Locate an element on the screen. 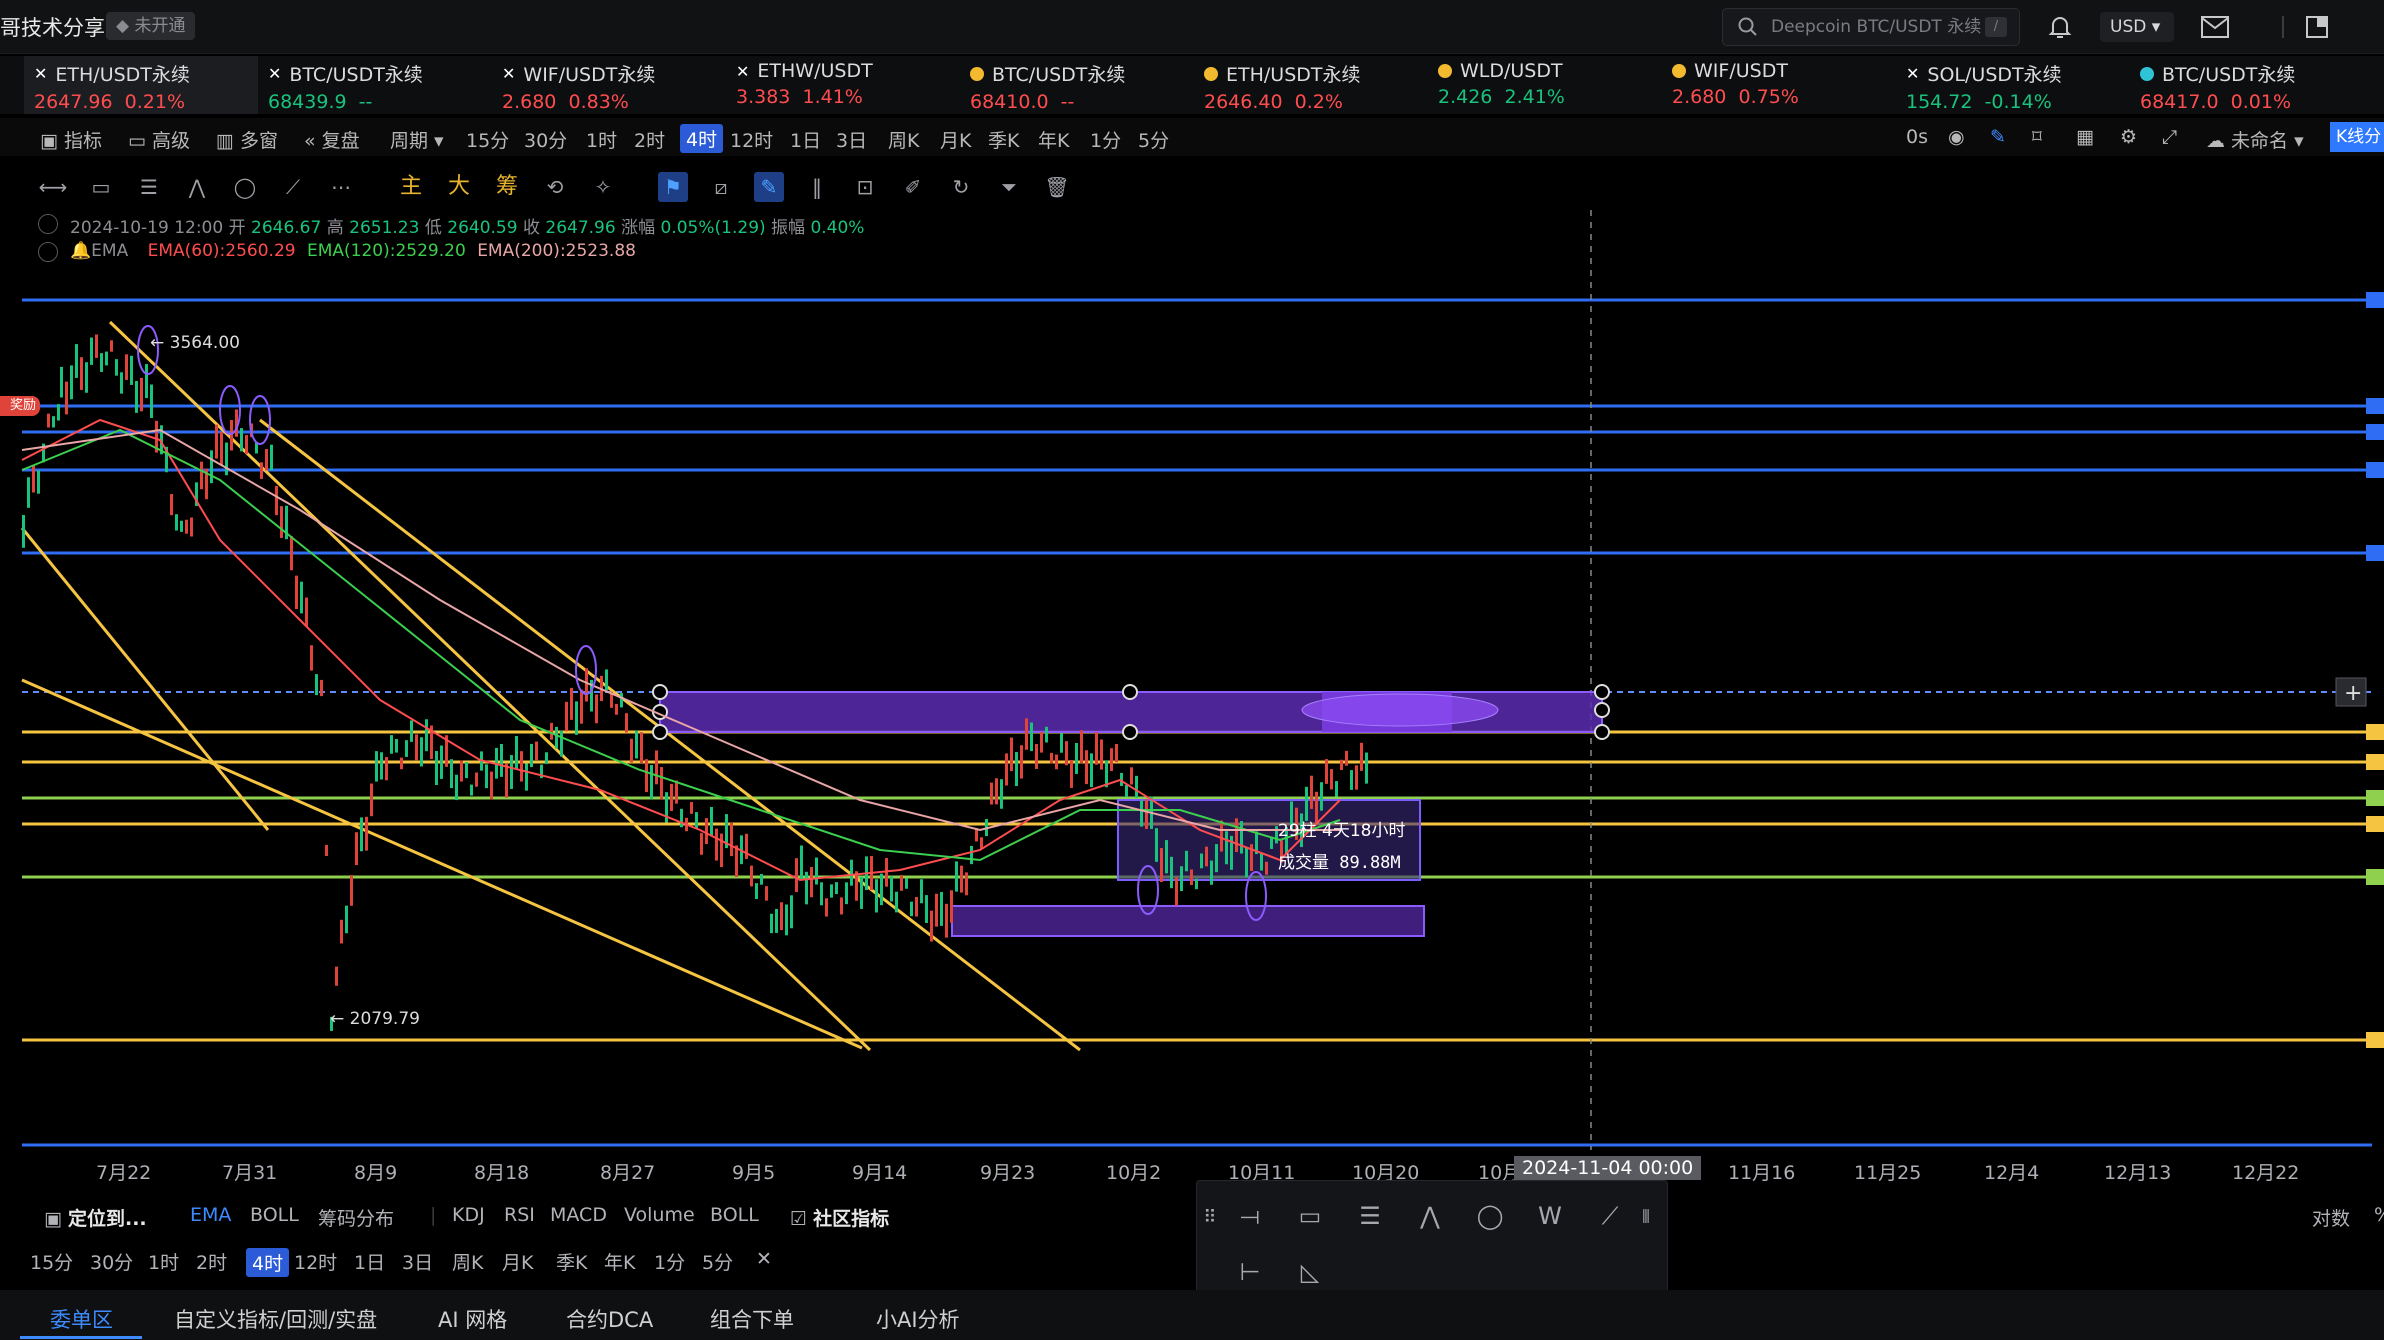  tab-ai-grid: AI 网格 is located at coordinates (472, 1319).